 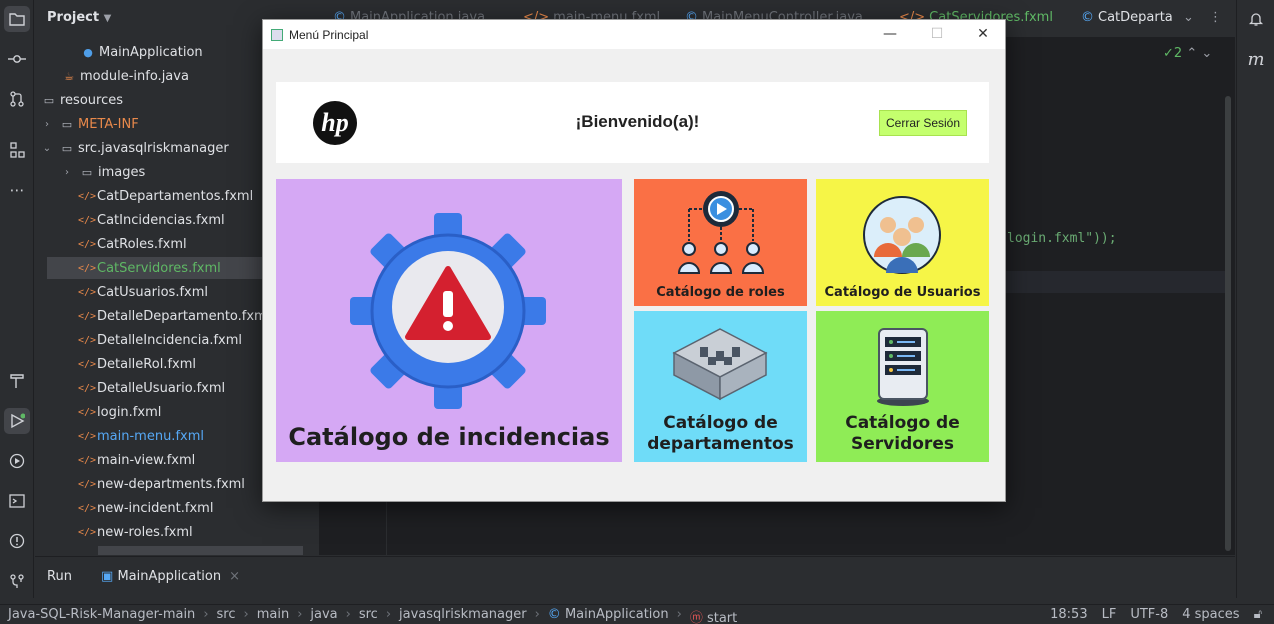 What do you see at coordinates (1187, 53) in the screenshot?
I see `inspection-widget: ✓2 ⌃ ⌄` at bounding box center [1187, 53].